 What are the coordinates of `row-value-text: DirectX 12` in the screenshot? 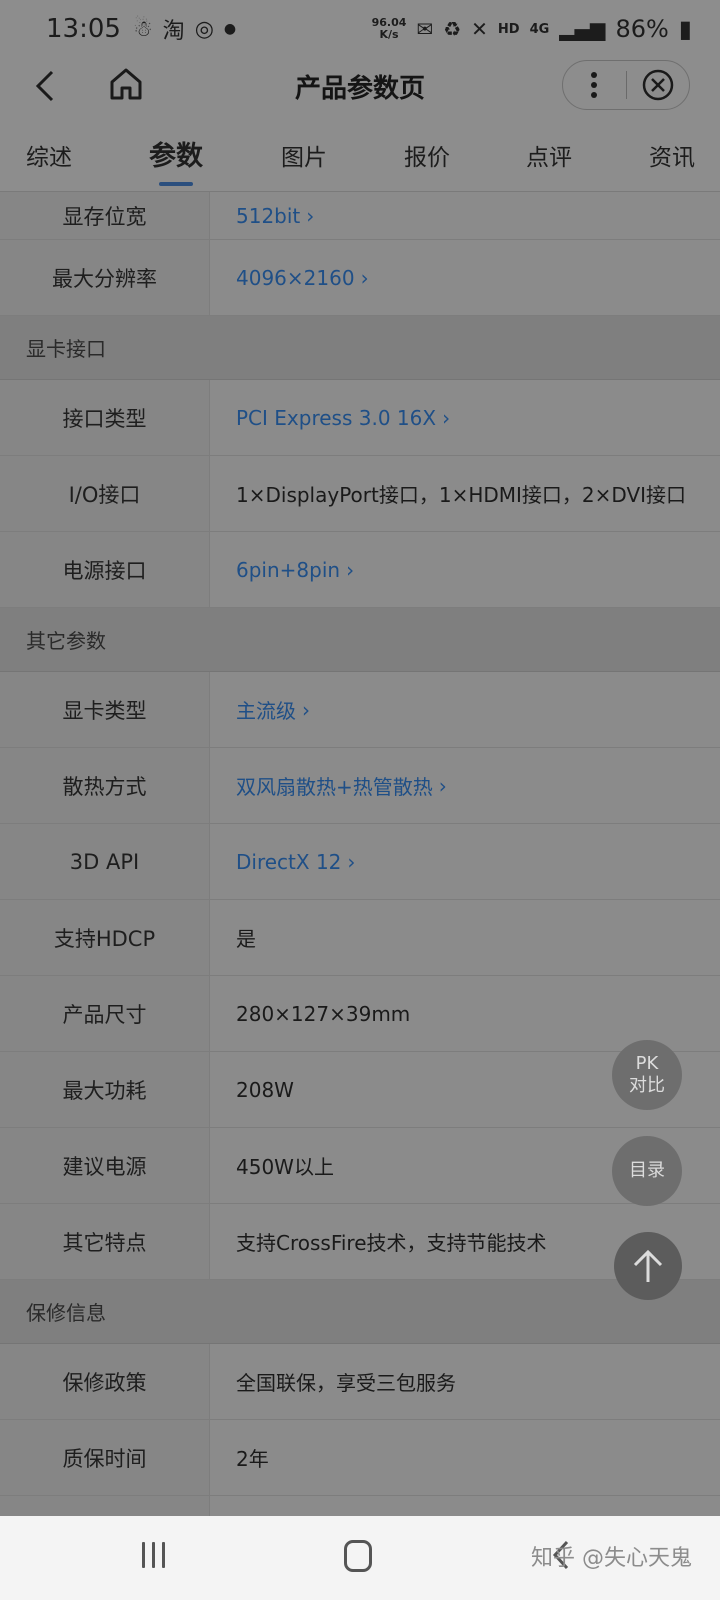 It's located at (289, 861).